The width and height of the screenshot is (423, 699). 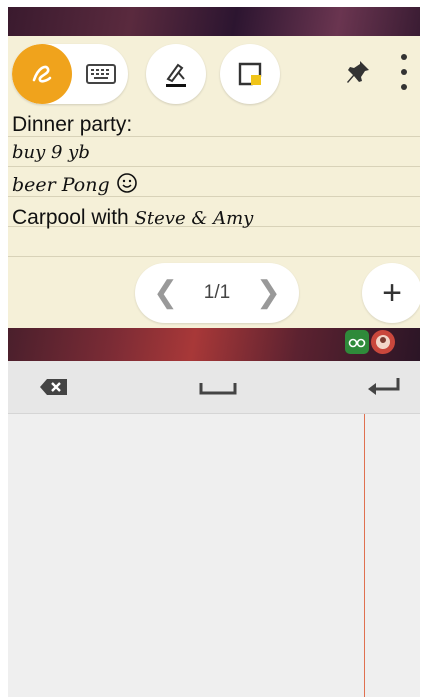 I want to click on handwritten-names: Steve & Amy, so click(x=194, y=218).